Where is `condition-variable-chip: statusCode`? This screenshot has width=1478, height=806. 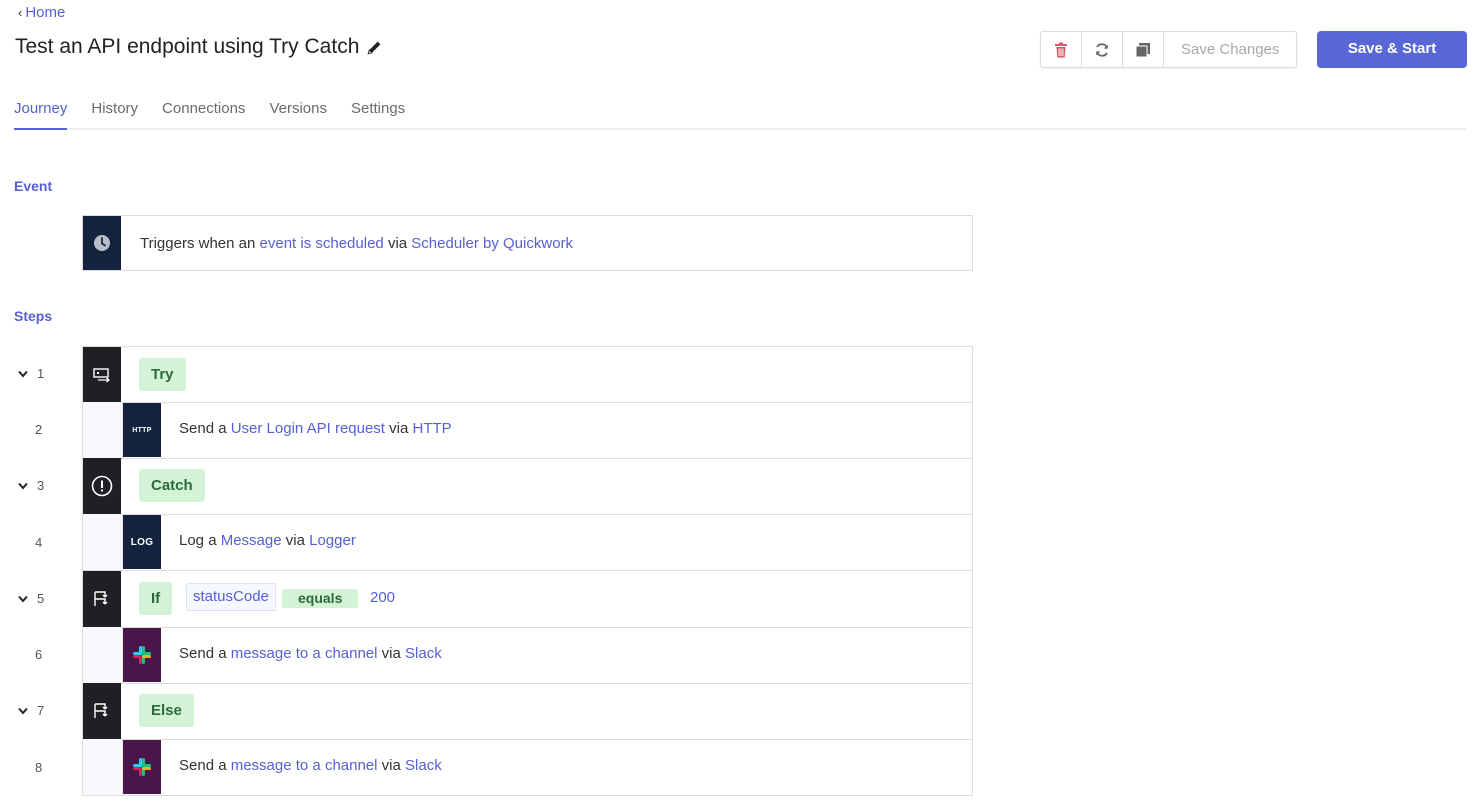 condition-variable-chip: statusCode is located at coordinates (231, 597).